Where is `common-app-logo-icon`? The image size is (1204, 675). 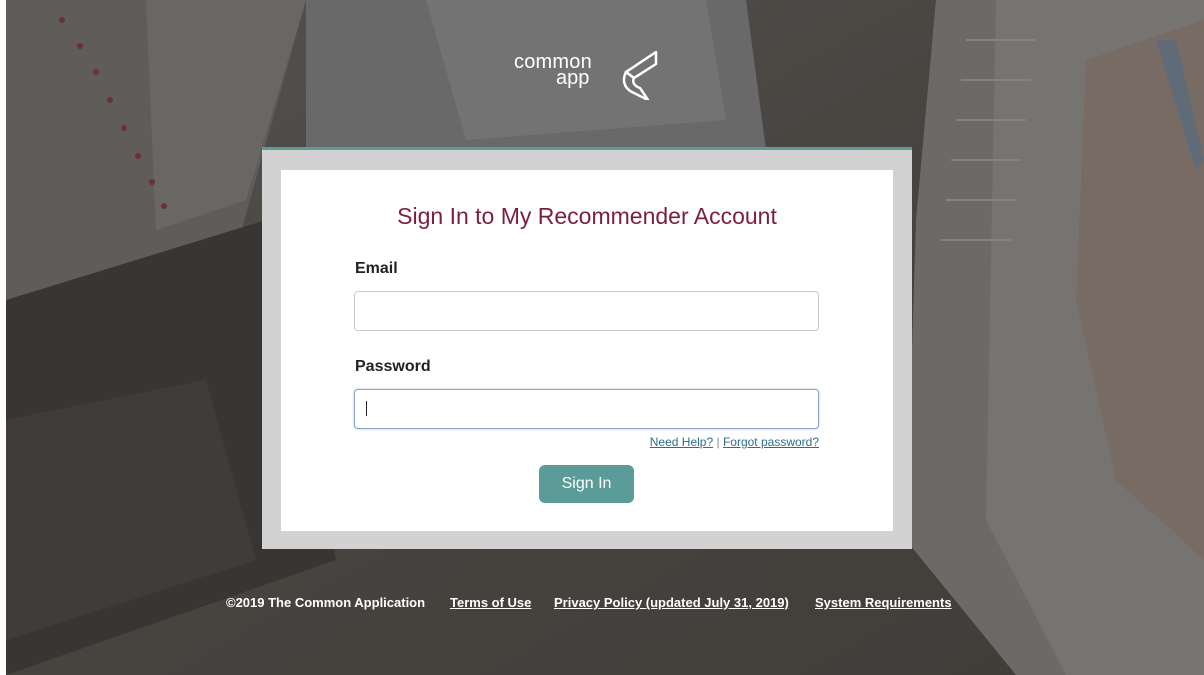 common-app-logo-icon is located at coordinates (640, 75).